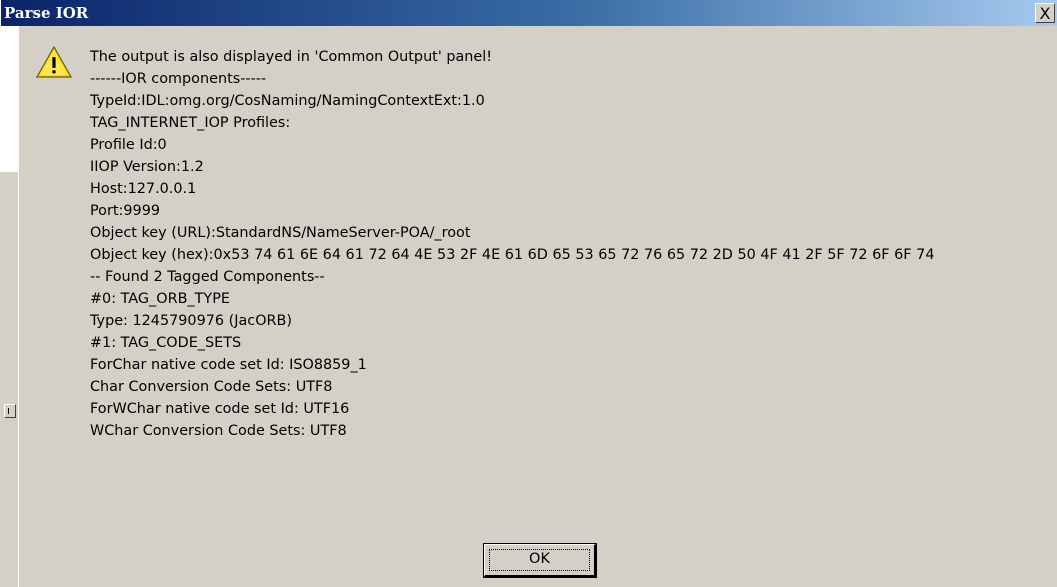 This screenshot has height=587, width=1057. Describe the element at coordinates (178, 79) in the screenshot. I see `message-line: ------IOR components-----` at that location.